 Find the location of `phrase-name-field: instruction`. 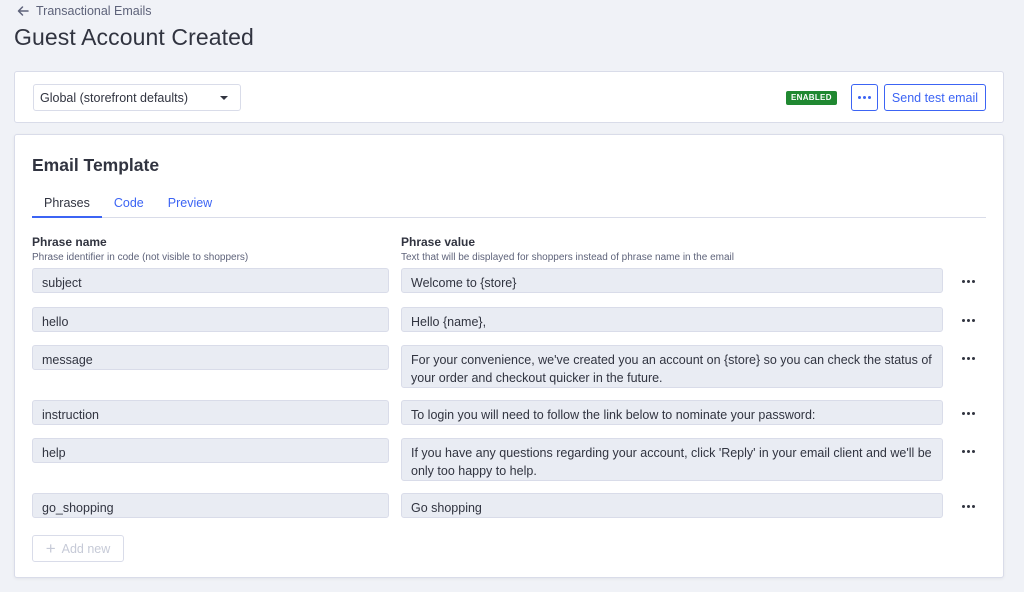

phrase-name-field: instruction is located at coordinates (210, 412).